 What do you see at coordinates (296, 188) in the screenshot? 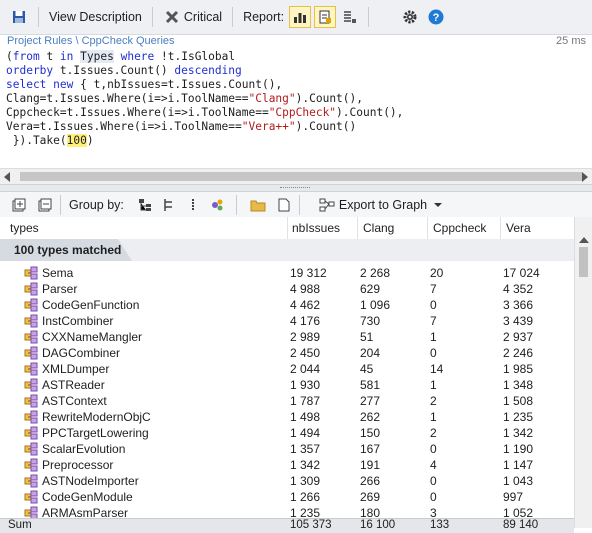
I see `pane-splitter` at bounding box center [296, 188].